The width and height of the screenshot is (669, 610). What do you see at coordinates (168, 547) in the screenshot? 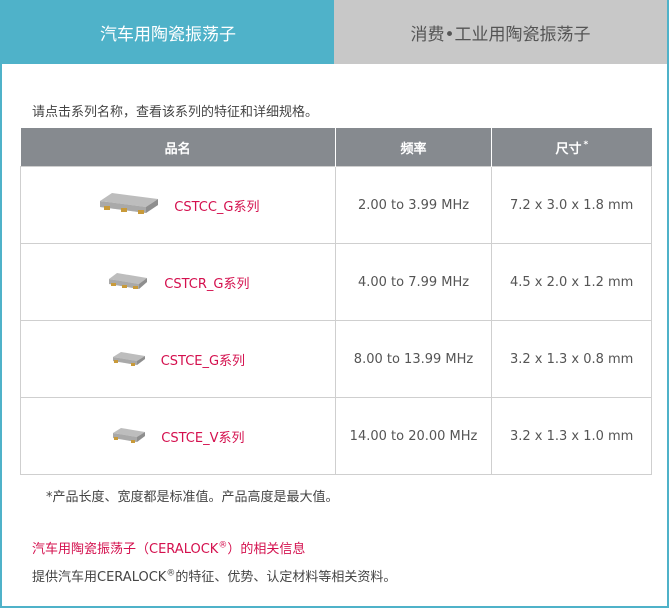
I see `related-info-link: 汽车用陶瓷振荡子（CERALOCK®）的相关信息` at bounding box center [168, 547].